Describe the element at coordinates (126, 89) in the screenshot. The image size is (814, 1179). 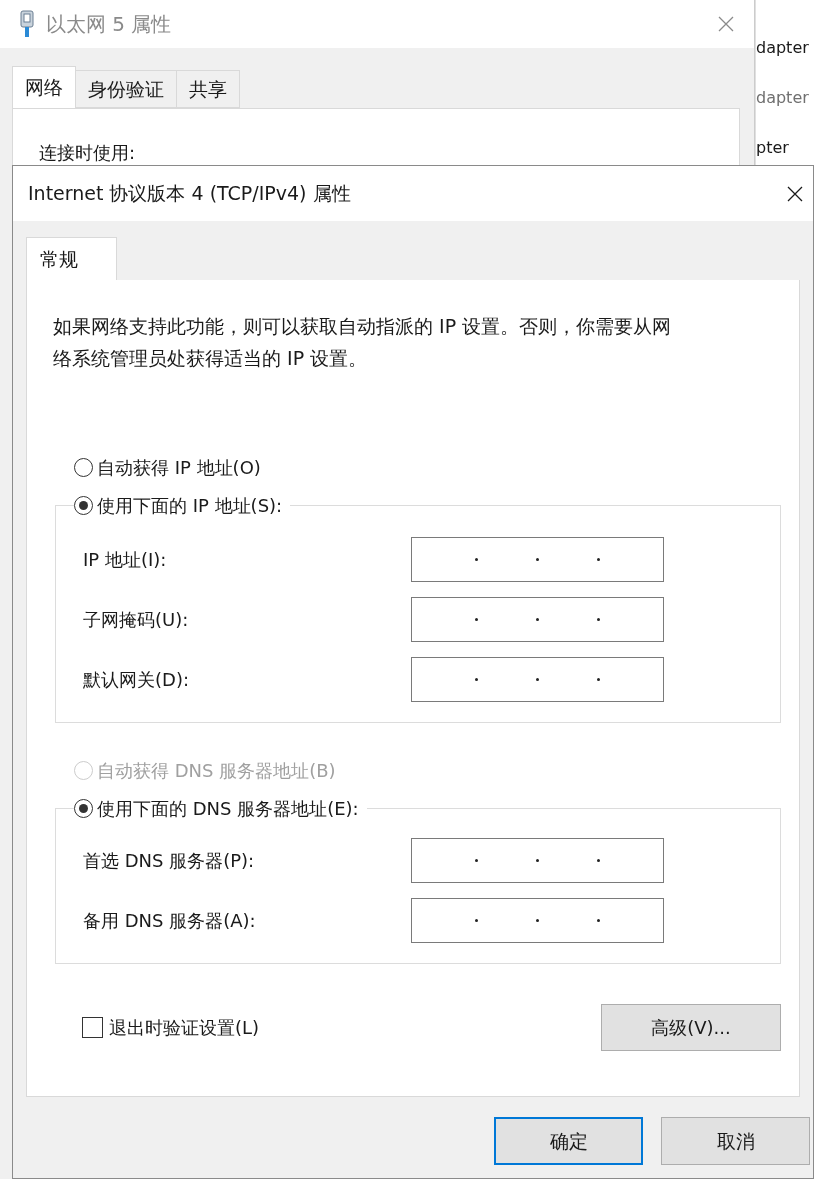
I see `tab: 身份验证` at that location.